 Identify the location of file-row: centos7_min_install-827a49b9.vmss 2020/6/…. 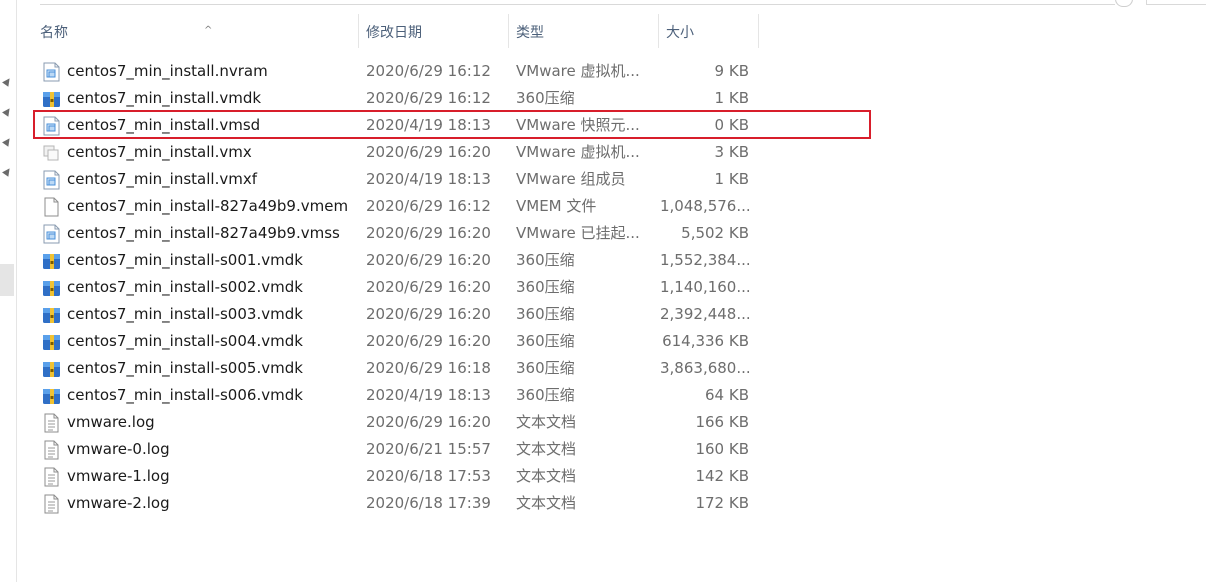
(603, 233).